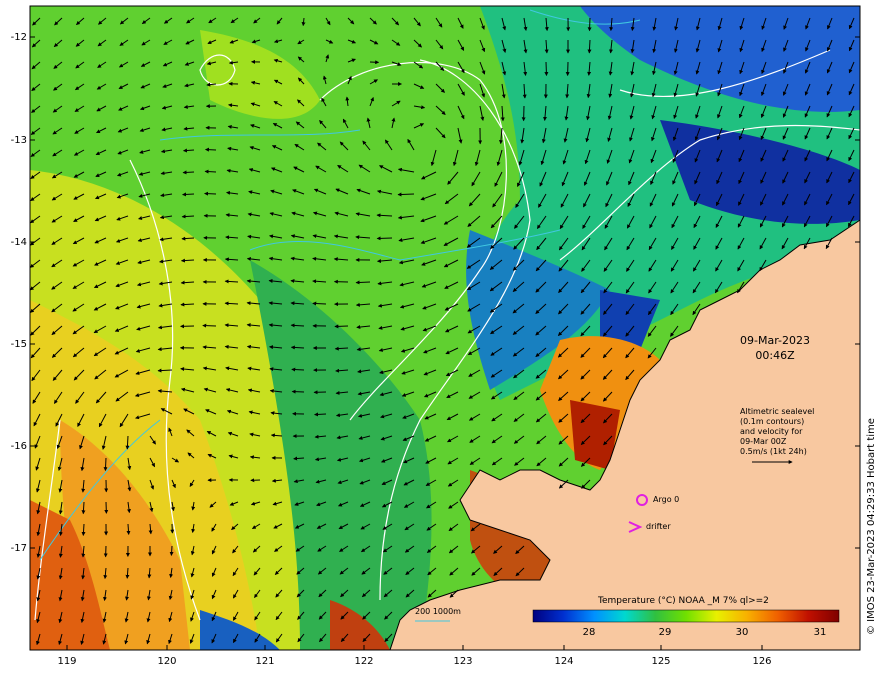 Image resolution: width=880 pixels, height=680 pixels. I want to click on altimetry-line-3: and velocity for, so click(771, 431).